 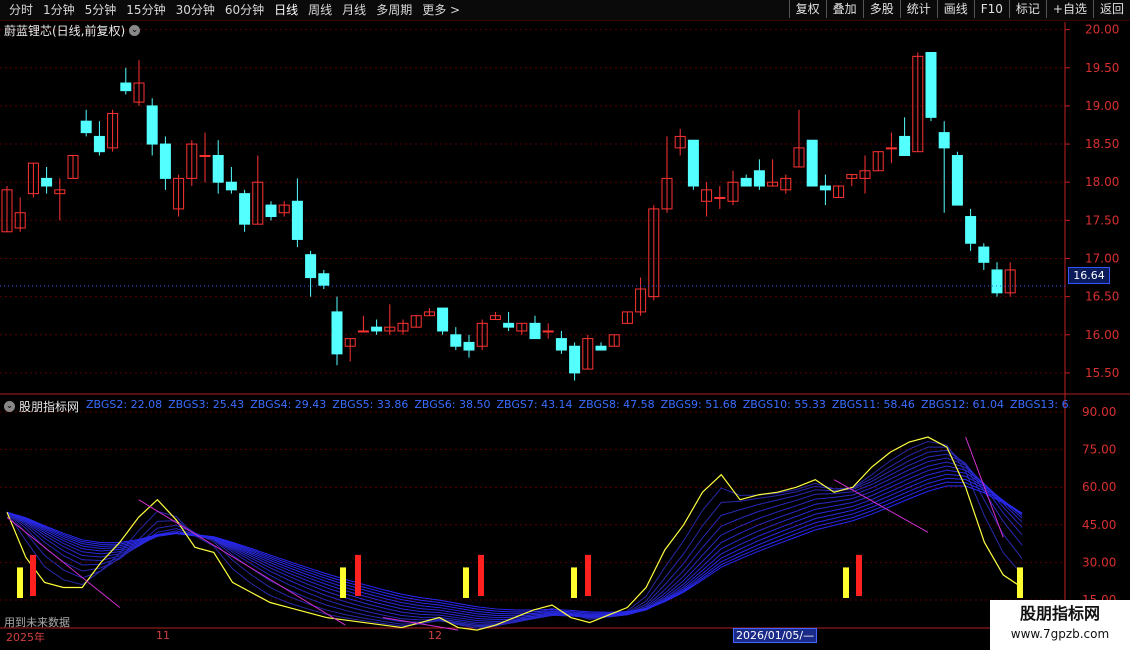 I want to click on y-tick-label: 18.50, so click(x=1102, y=144).